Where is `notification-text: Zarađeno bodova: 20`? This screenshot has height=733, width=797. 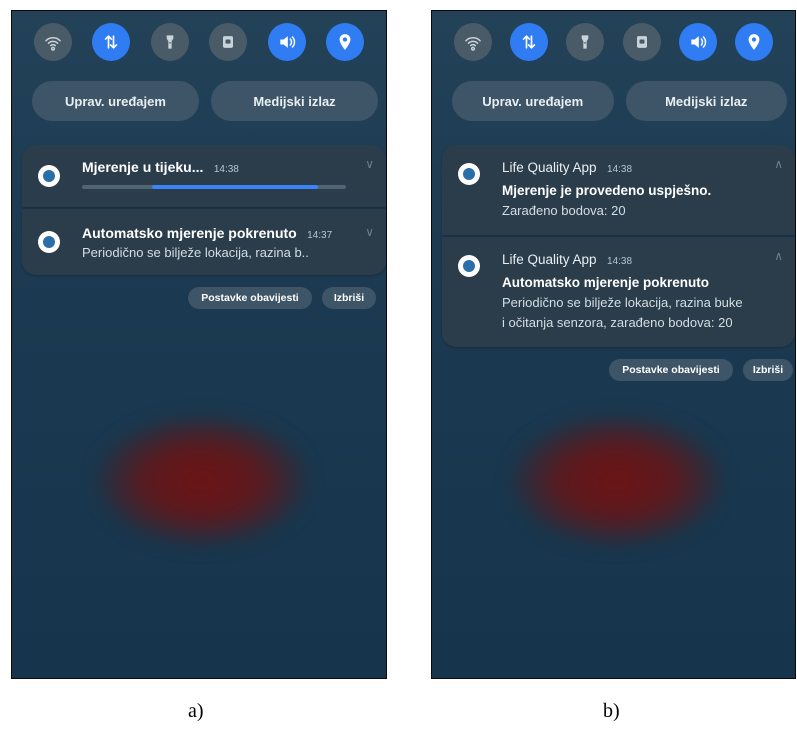 notification-text: Zarađeno bodova: 20 is located at coordinates (564, 210).